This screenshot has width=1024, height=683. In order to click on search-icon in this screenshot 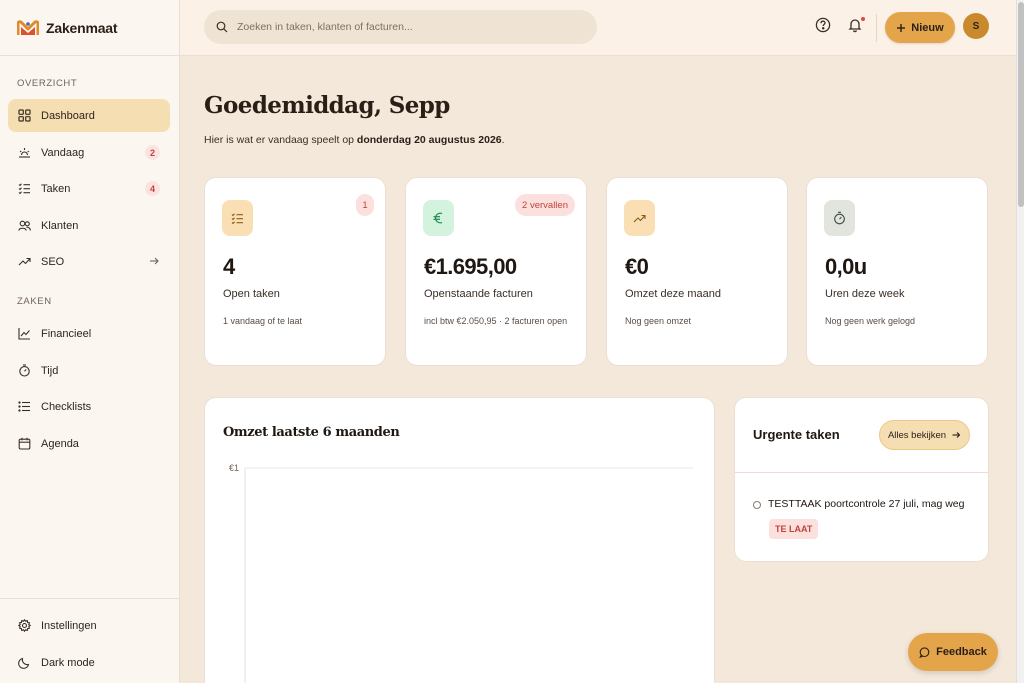, I will do `click(222, 27)`.